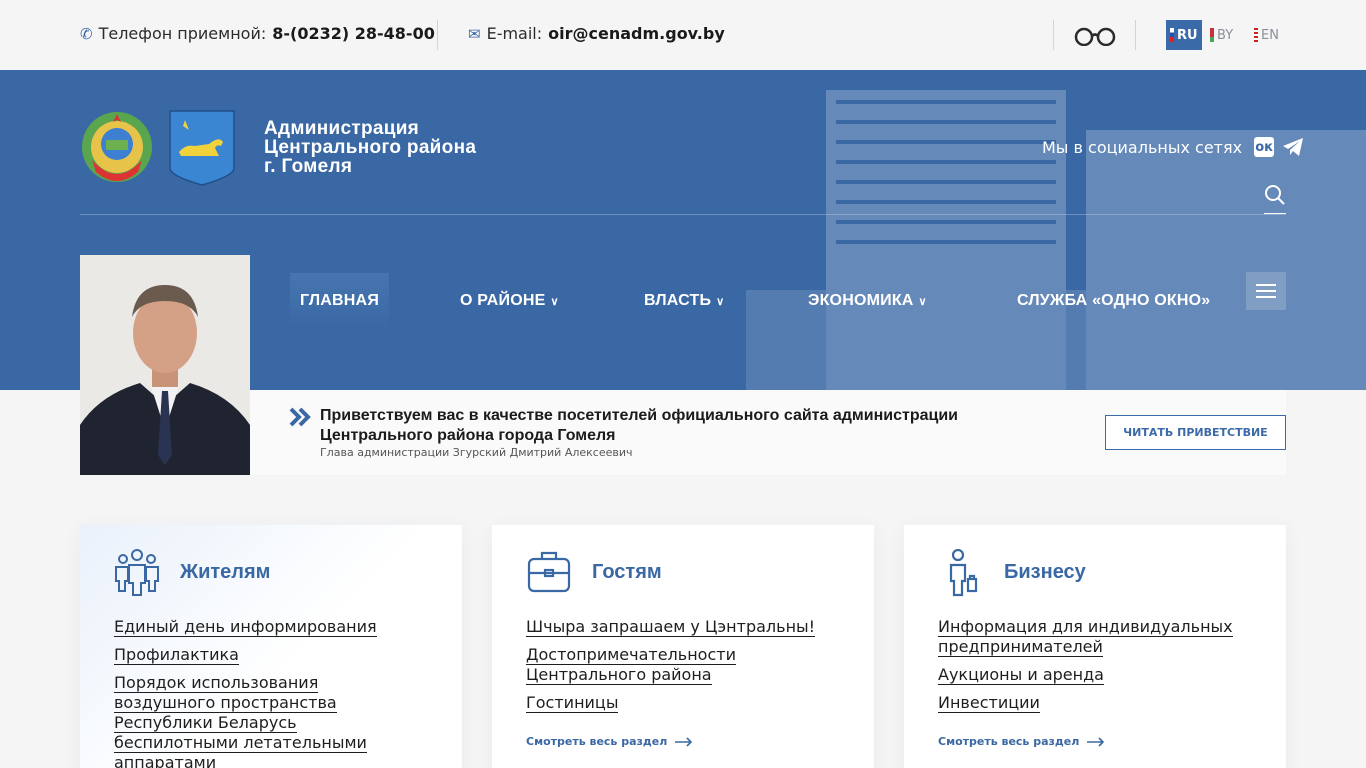 The image size is (1366, 768). Describe the element at coordinates (353, 33) in the screenshot. I see `phone-number: 8-(0232) 28-48-00` at that location.